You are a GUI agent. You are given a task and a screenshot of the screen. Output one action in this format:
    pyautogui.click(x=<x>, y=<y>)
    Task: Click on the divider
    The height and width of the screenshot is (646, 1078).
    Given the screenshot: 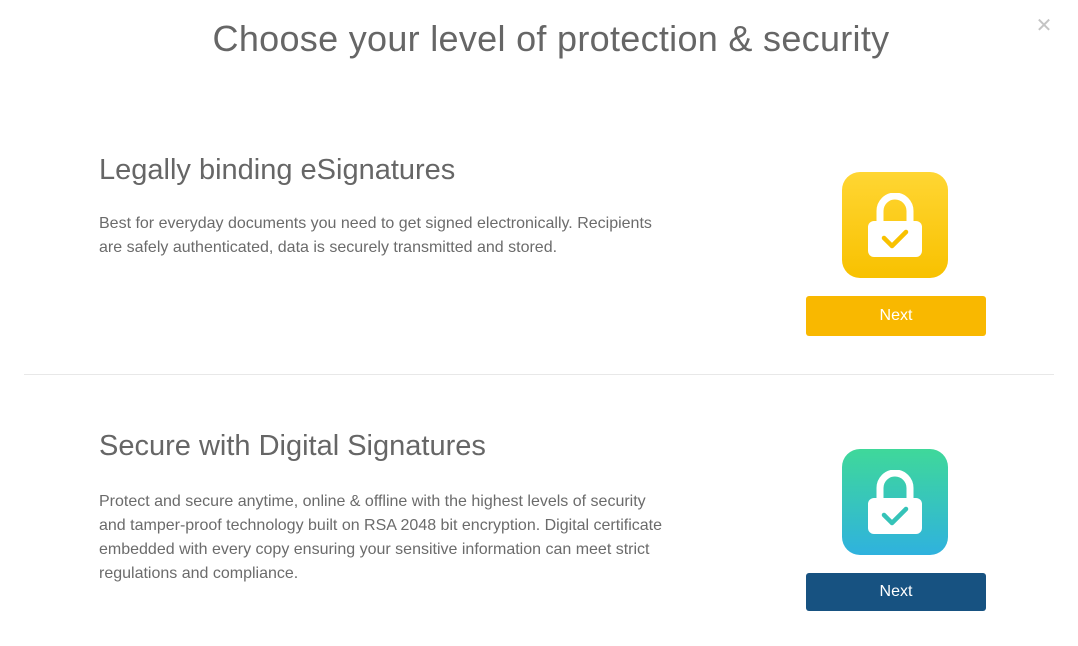 What is the action you would take?
    pyautogui.click(x=539, y=374)
    